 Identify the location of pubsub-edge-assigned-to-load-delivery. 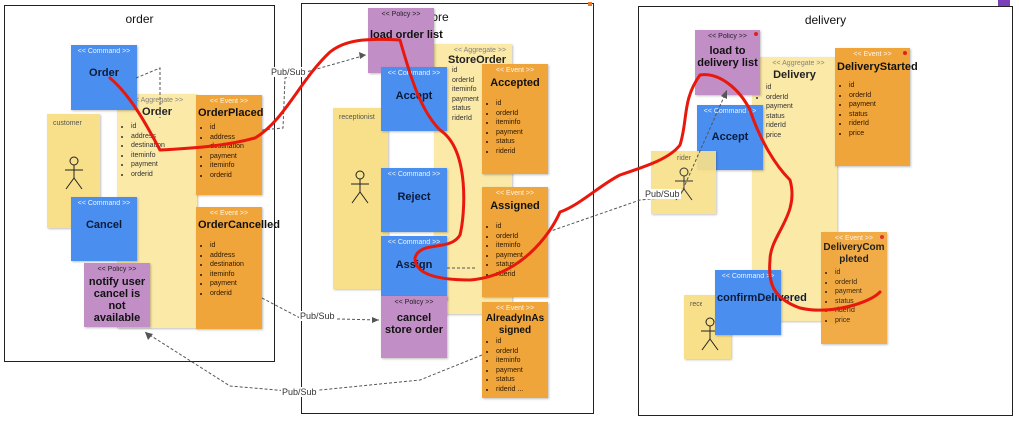
(637, 161).